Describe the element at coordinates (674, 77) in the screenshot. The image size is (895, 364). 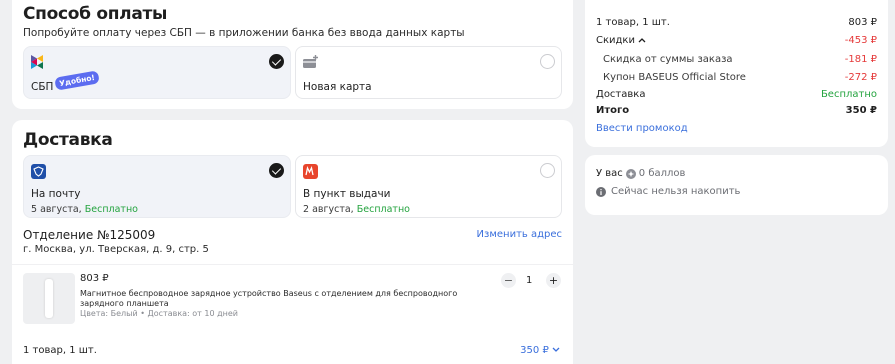
I see `coupon-label: Купон BASEUS Official Store` at that location.